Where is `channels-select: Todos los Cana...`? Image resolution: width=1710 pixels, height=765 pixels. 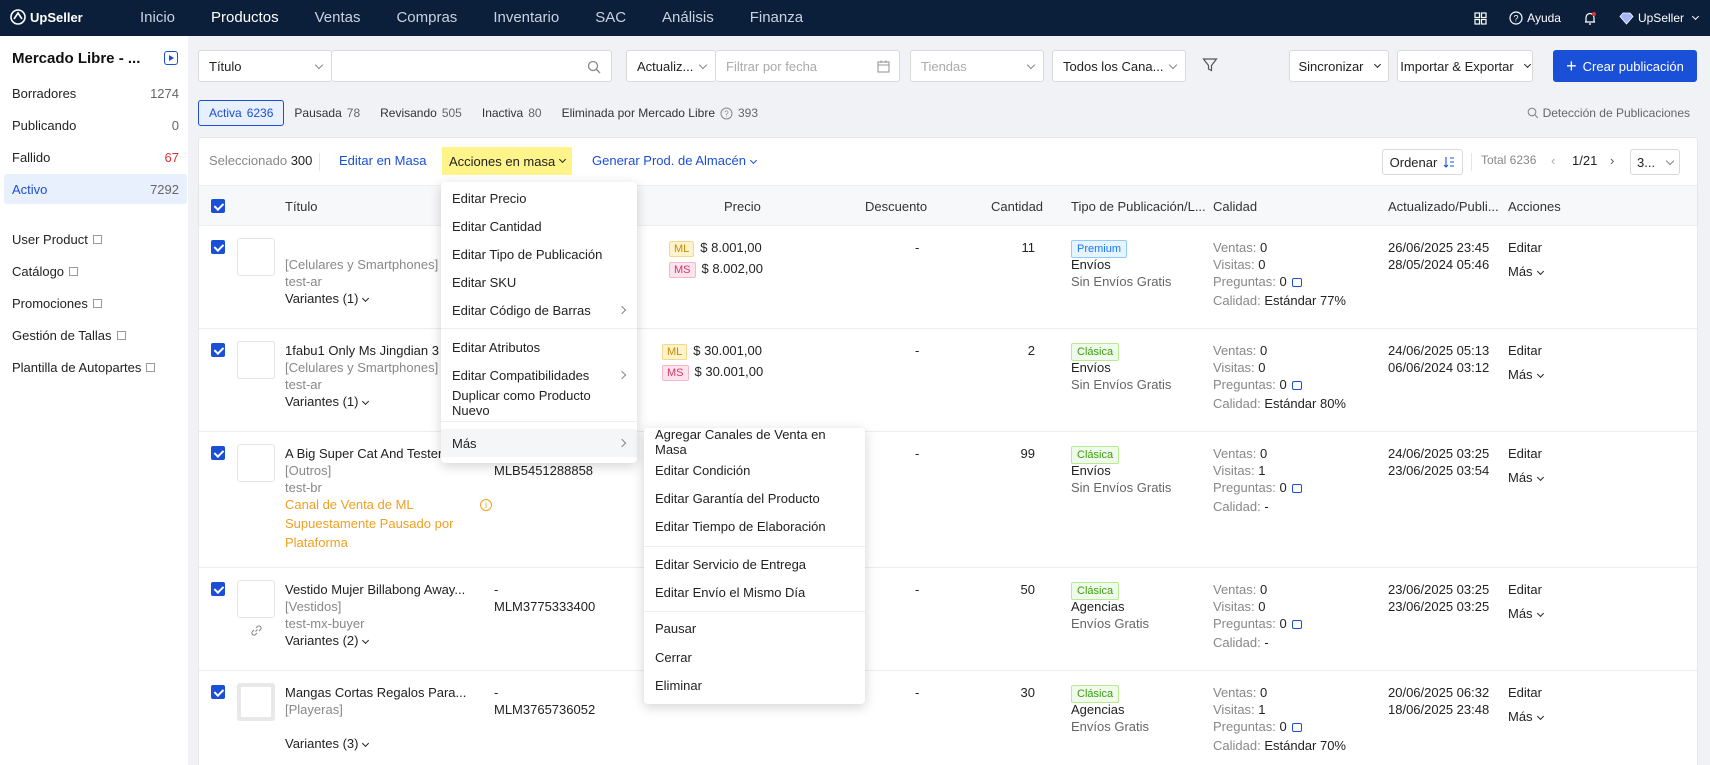
channels-select: Todos los Cana... is located at coordinates (1119, 66).